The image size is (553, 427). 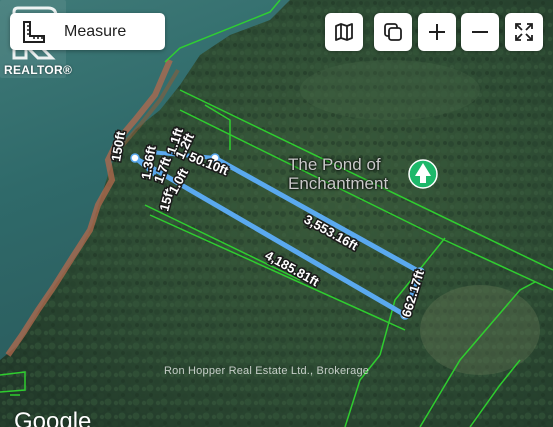 I want to click on fullscreen-icon, so click(x=524, y=32).